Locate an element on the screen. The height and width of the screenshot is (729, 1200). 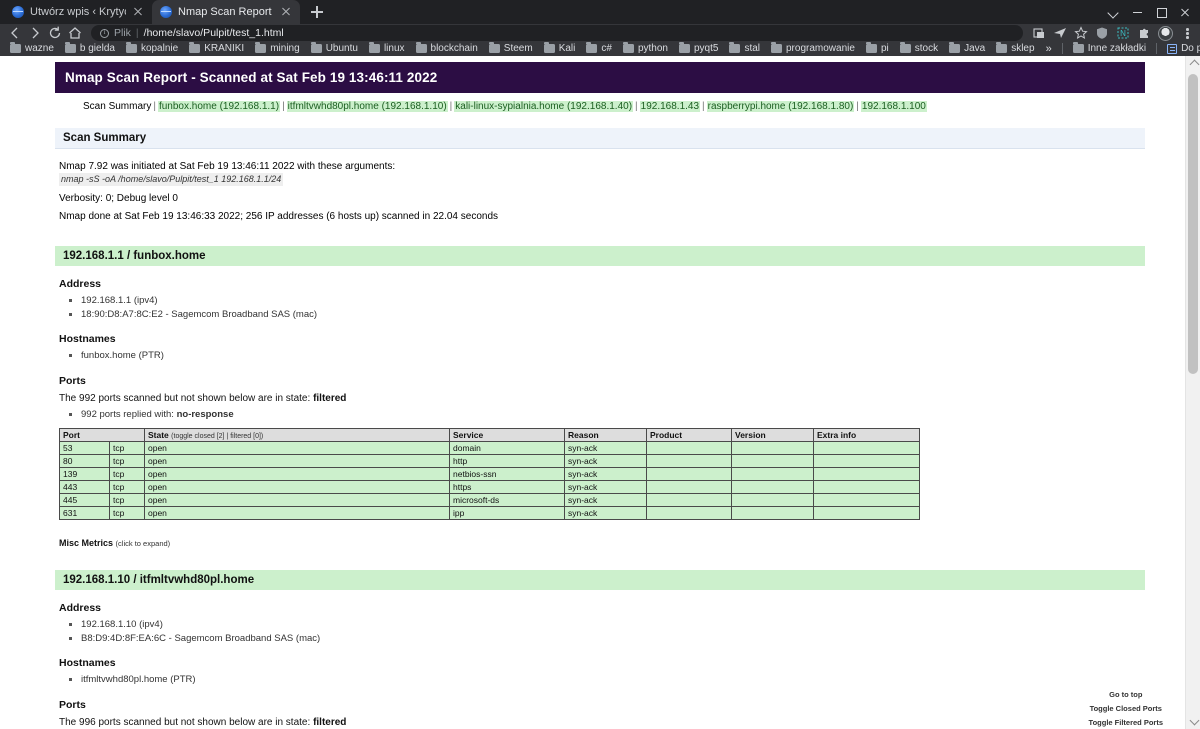
bookmark-star-icon is located at coordinates (1081, 33).